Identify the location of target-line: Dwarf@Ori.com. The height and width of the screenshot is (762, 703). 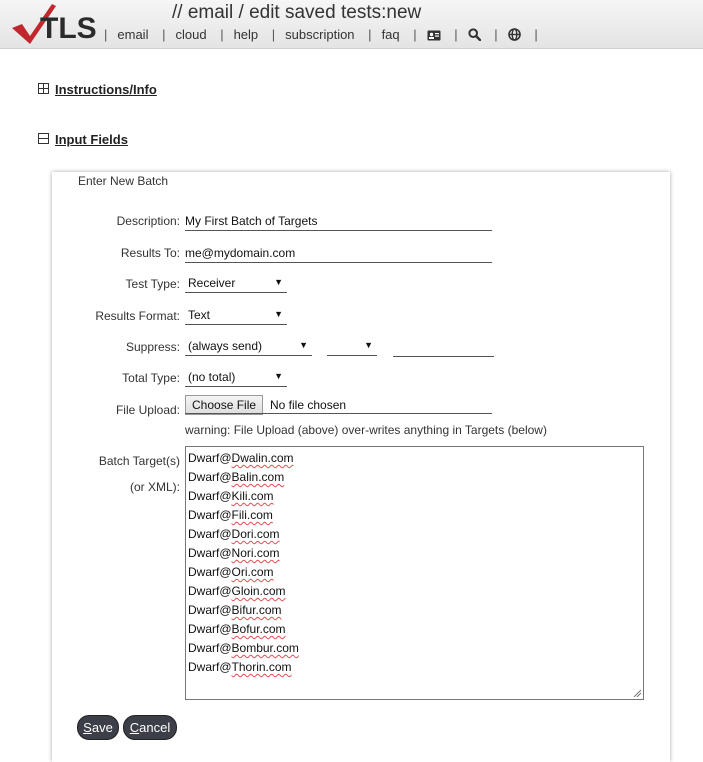
(231, 572).